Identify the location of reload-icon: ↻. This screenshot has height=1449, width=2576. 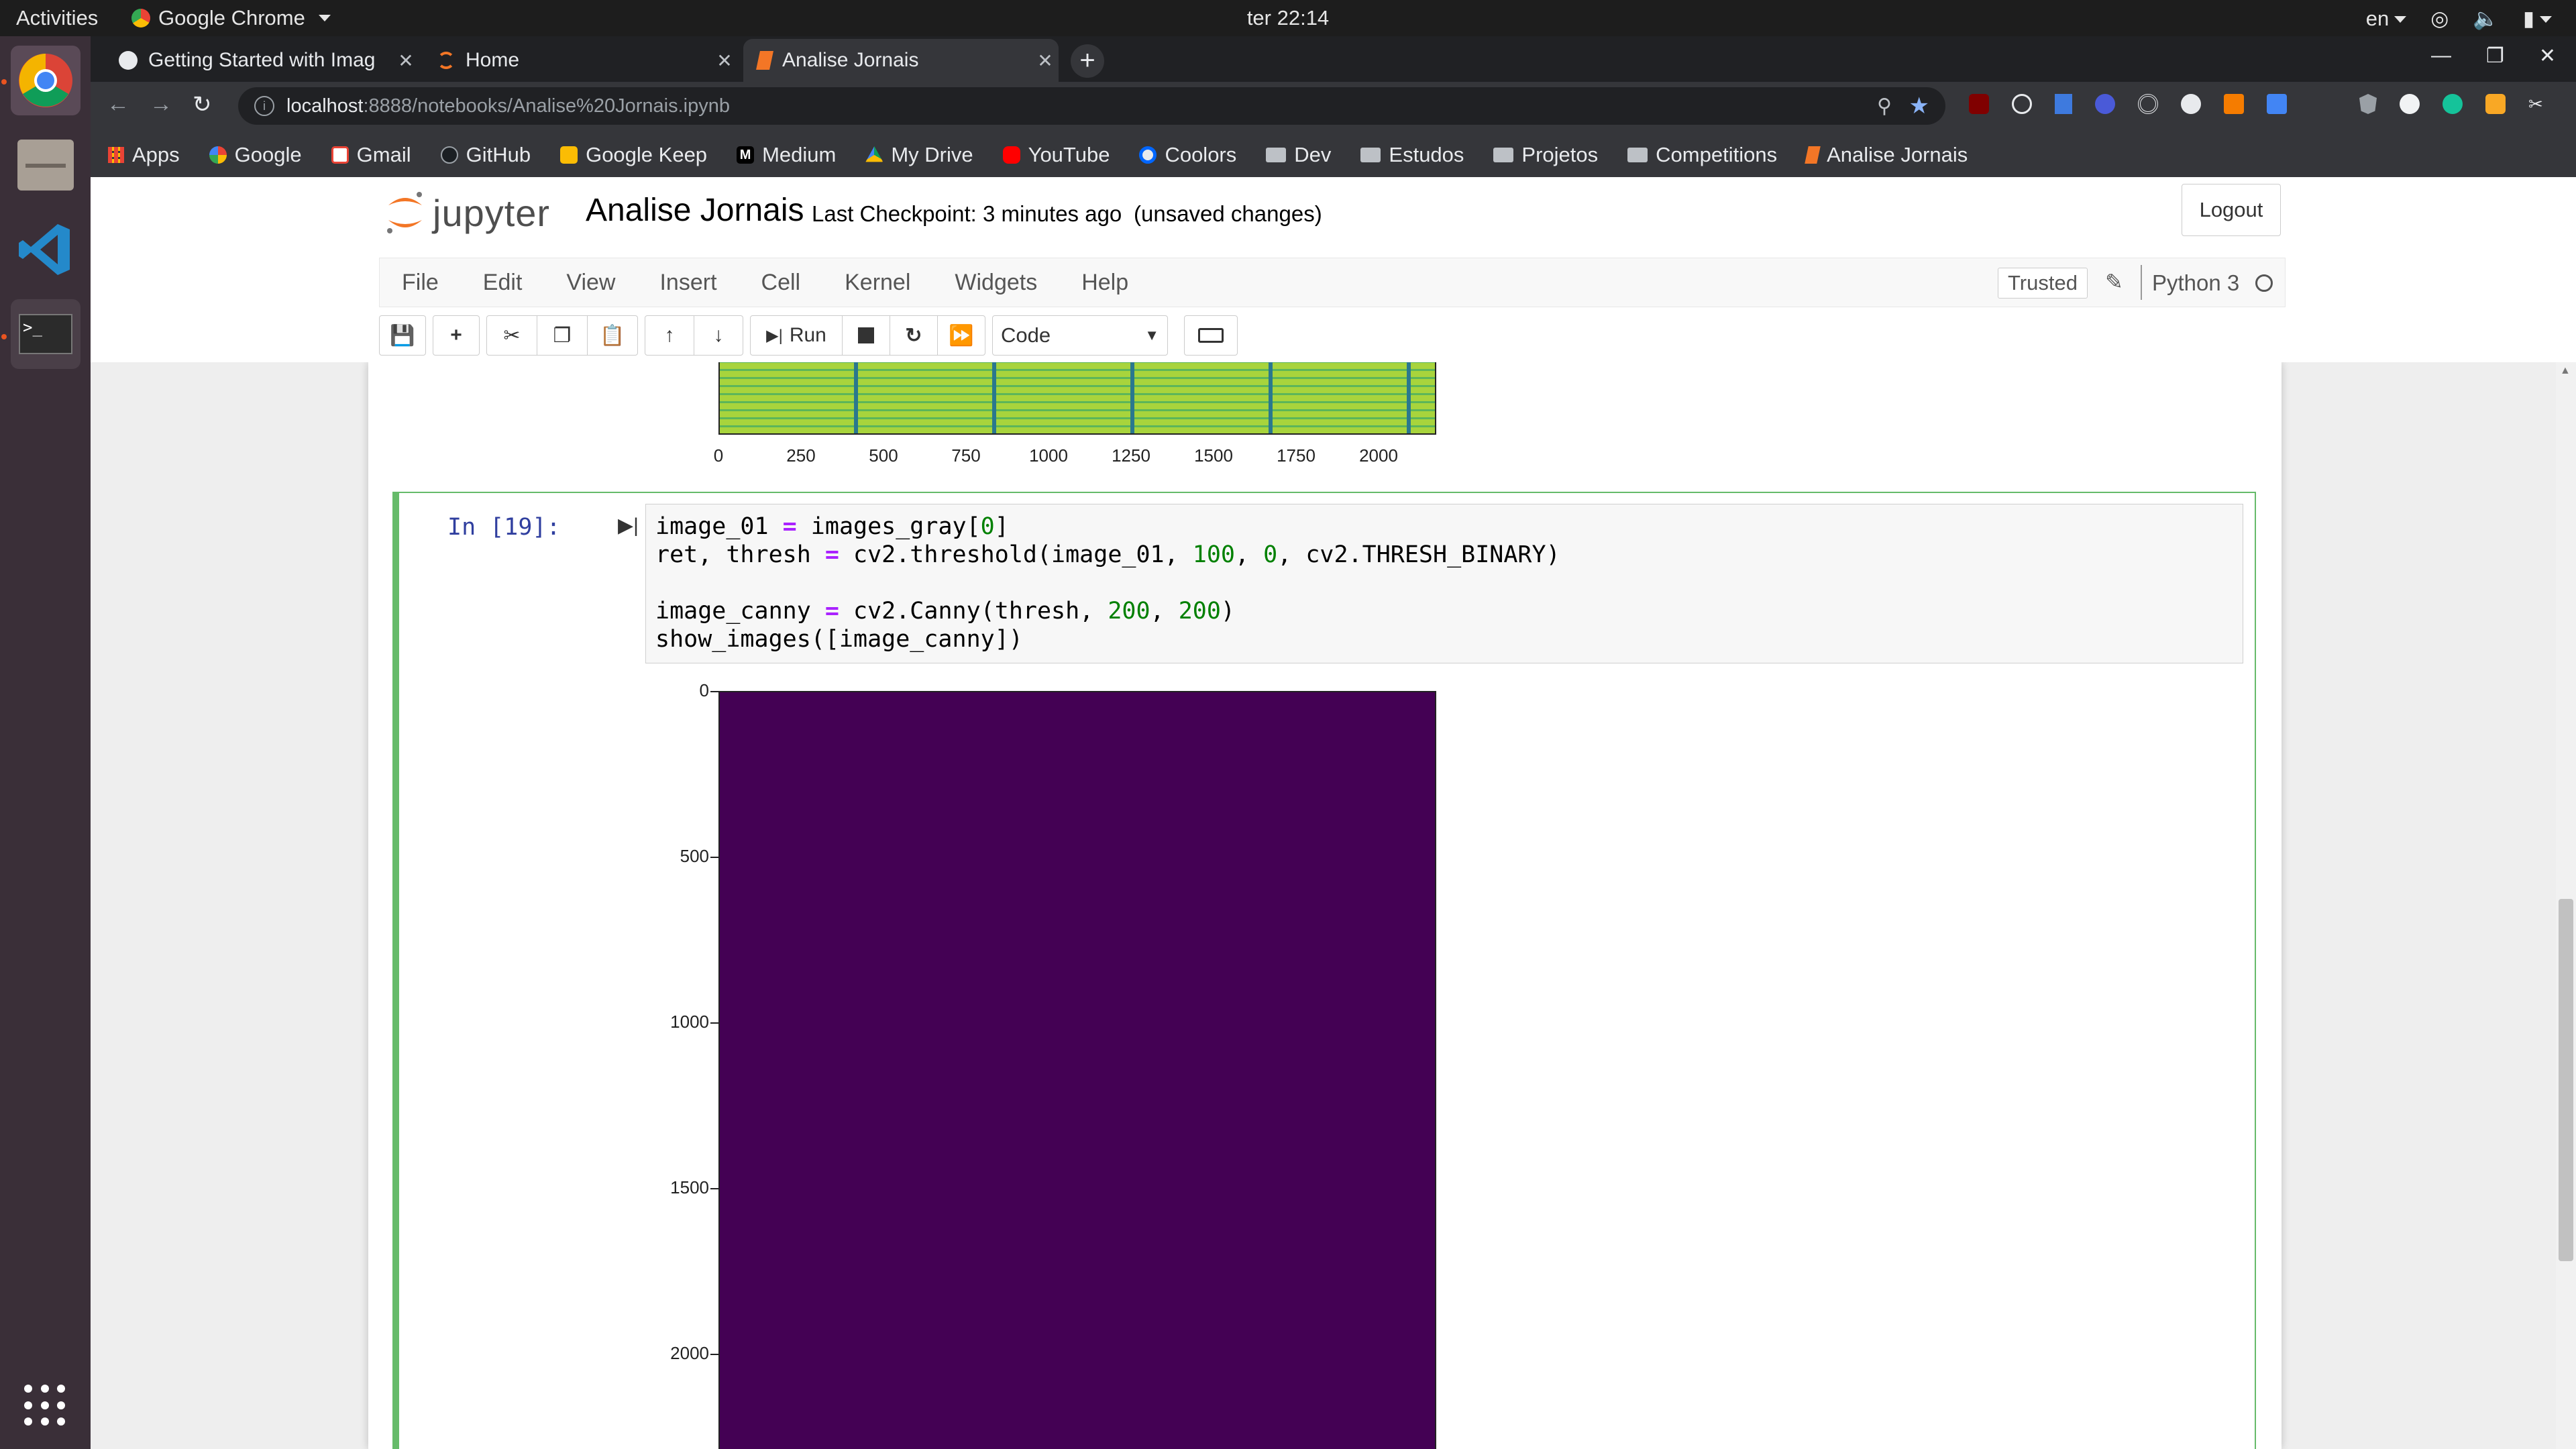
(202, 104).